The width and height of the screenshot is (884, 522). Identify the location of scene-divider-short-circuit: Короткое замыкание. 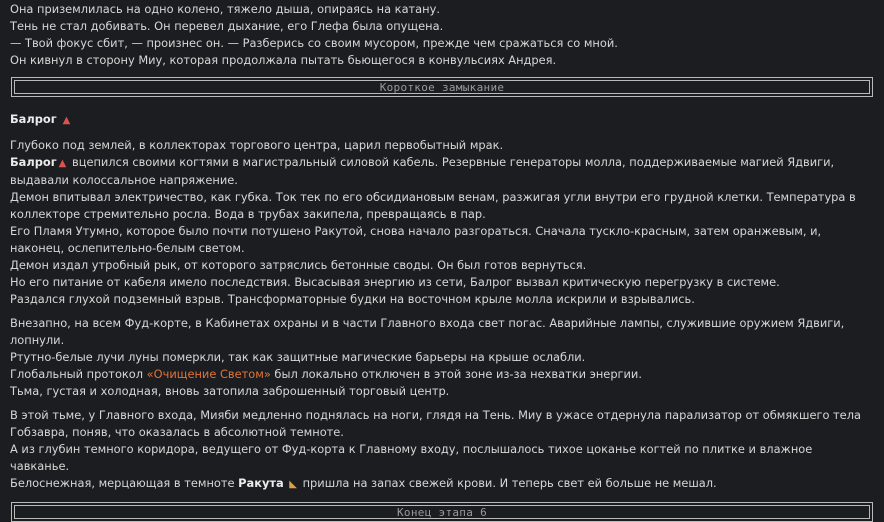
(442, 87).